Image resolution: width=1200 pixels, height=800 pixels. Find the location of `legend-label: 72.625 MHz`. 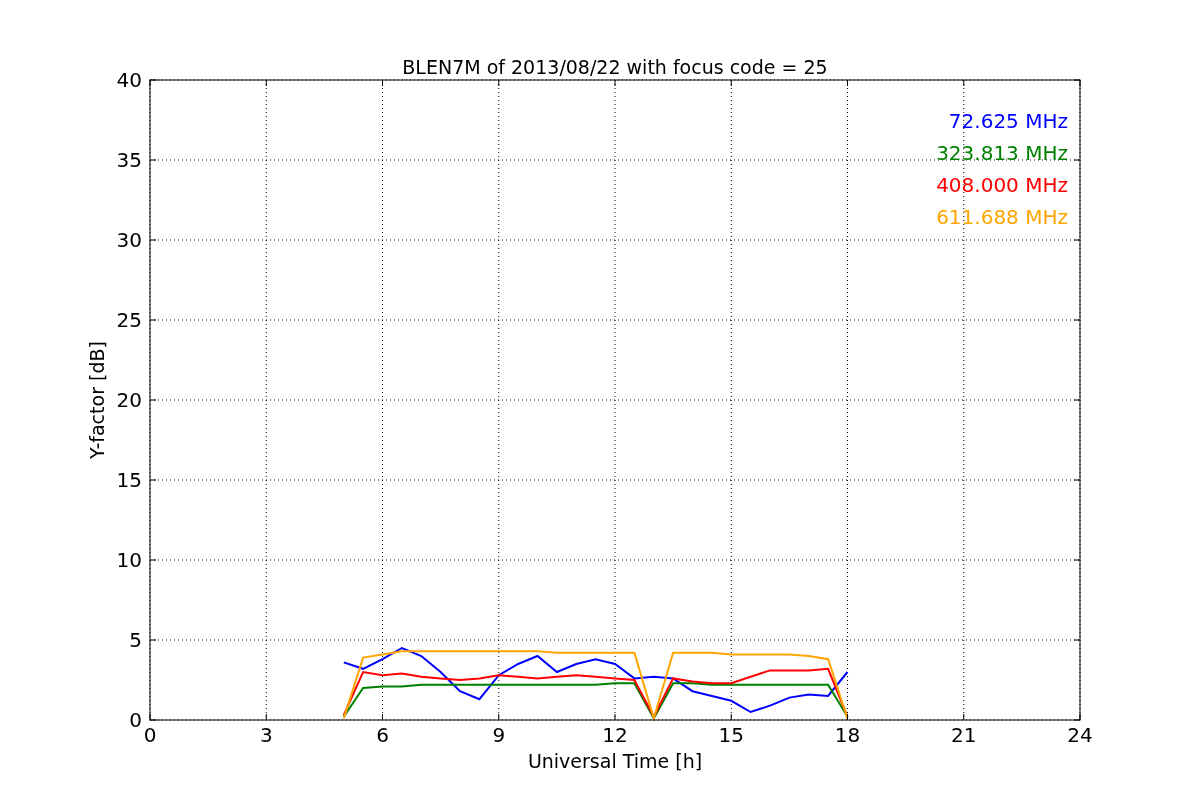

legend-label: 72.625 MHz is located at coordinates (1008, 121).